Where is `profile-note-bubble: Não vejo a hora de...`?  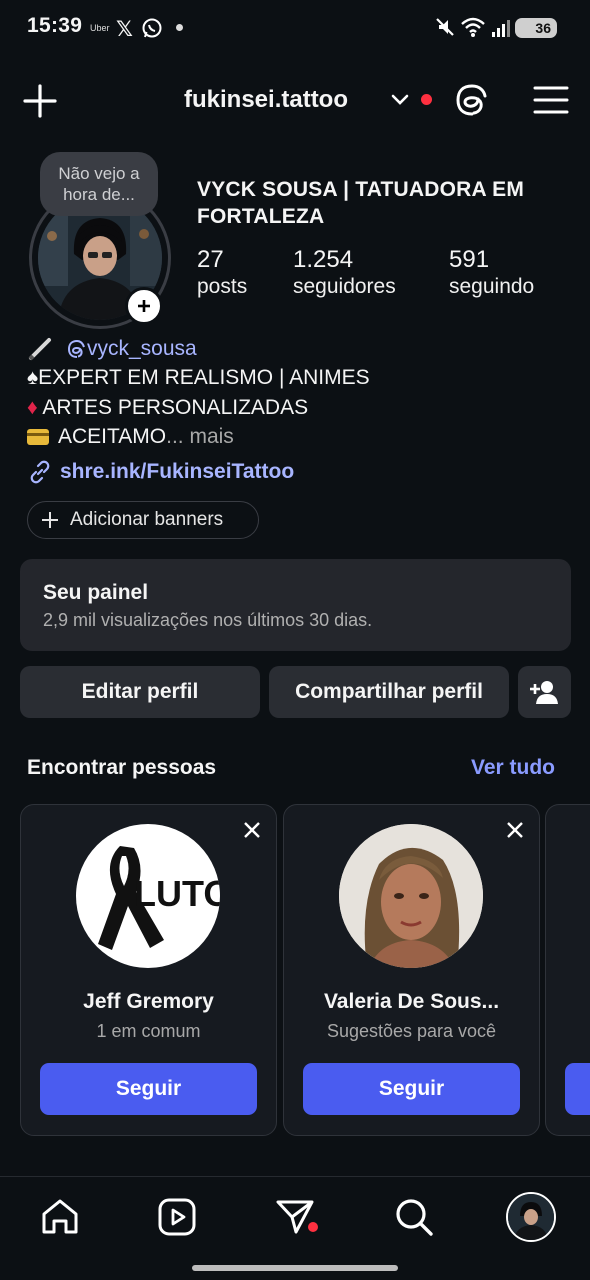
profile-note-bubble: Não vejo a hora de... is located at coordinates (99, 184).